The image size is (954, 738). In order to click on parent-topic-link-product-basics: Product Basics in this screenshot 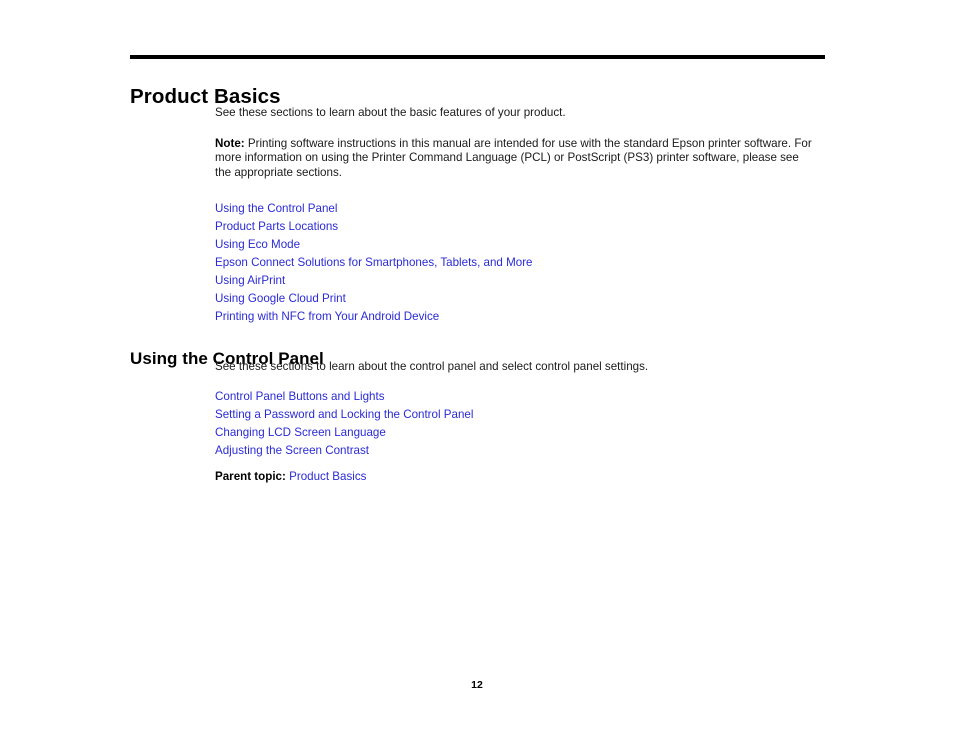, I will do `click(327, 476)`.